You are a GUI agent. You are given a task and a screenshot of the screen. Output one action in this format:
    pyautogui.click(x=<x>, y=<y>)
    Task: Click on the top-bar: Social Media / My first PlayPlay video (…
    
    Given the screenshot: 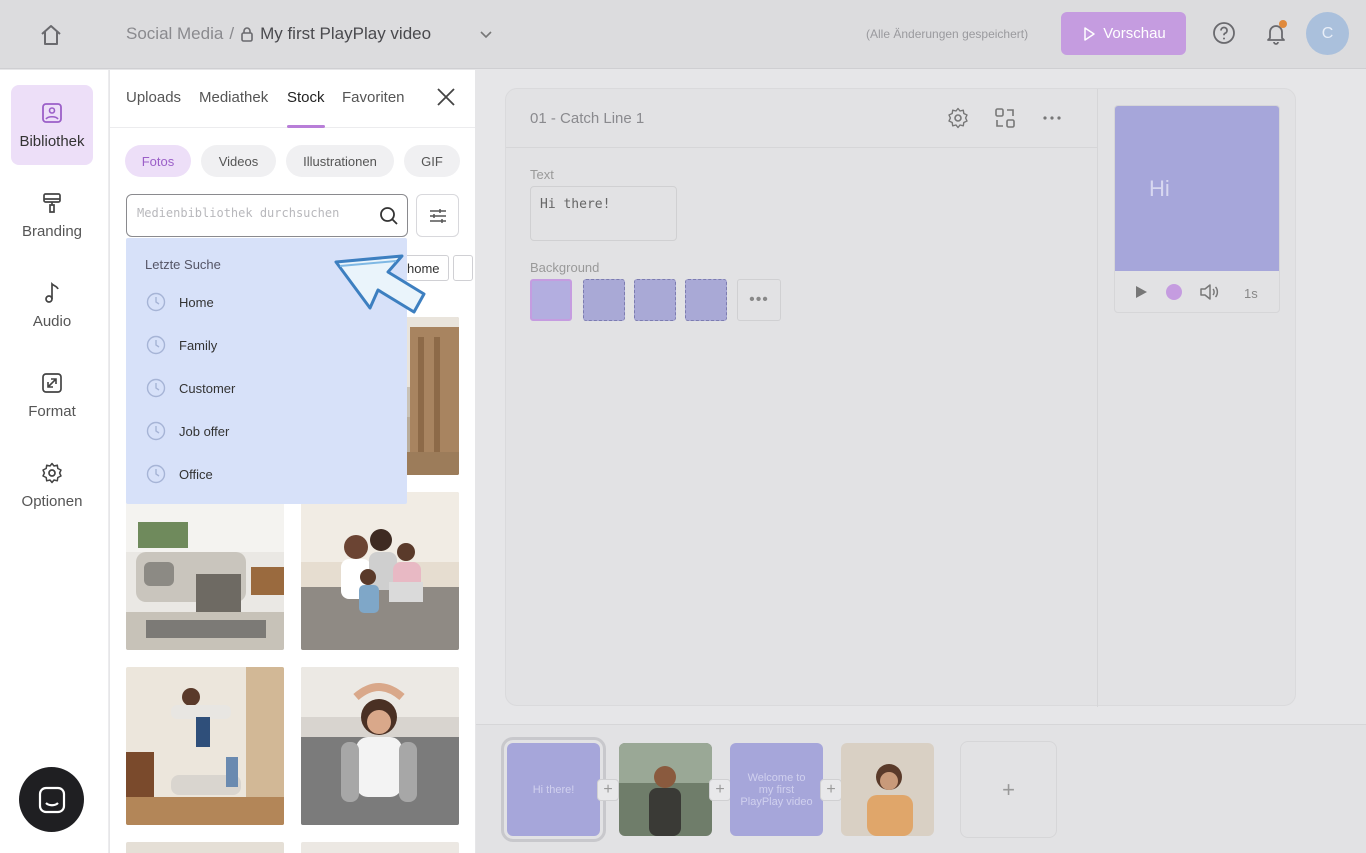 What is the action you would take?
    pyautogui.click(x=683, y=34)
    